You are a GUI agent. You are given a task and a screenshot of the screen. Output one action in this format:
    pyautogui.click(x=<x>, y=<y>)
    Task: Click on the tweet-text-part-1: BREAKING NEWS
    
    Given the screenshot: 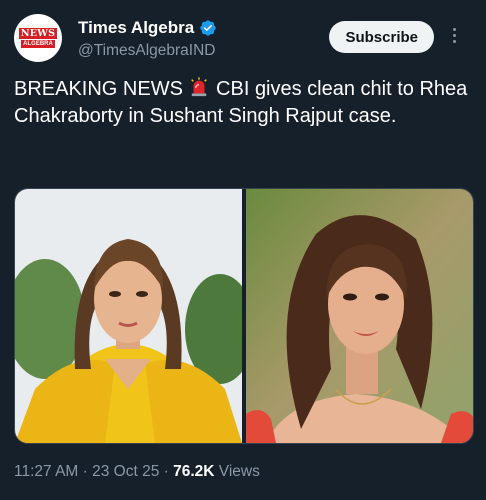 What is the action you would take?
    pyautogui.click(x=101, y=89)
    